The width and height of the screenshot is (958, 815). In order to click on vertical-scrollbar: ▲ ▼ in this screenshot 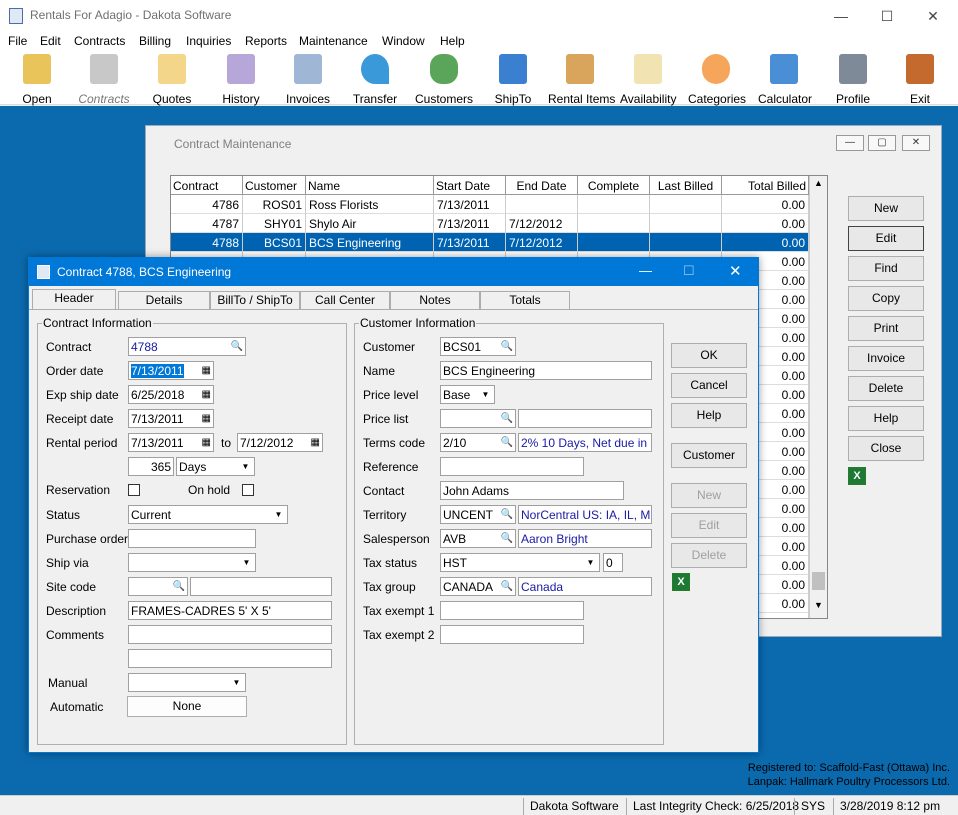, I will do `click(818, 397)`.